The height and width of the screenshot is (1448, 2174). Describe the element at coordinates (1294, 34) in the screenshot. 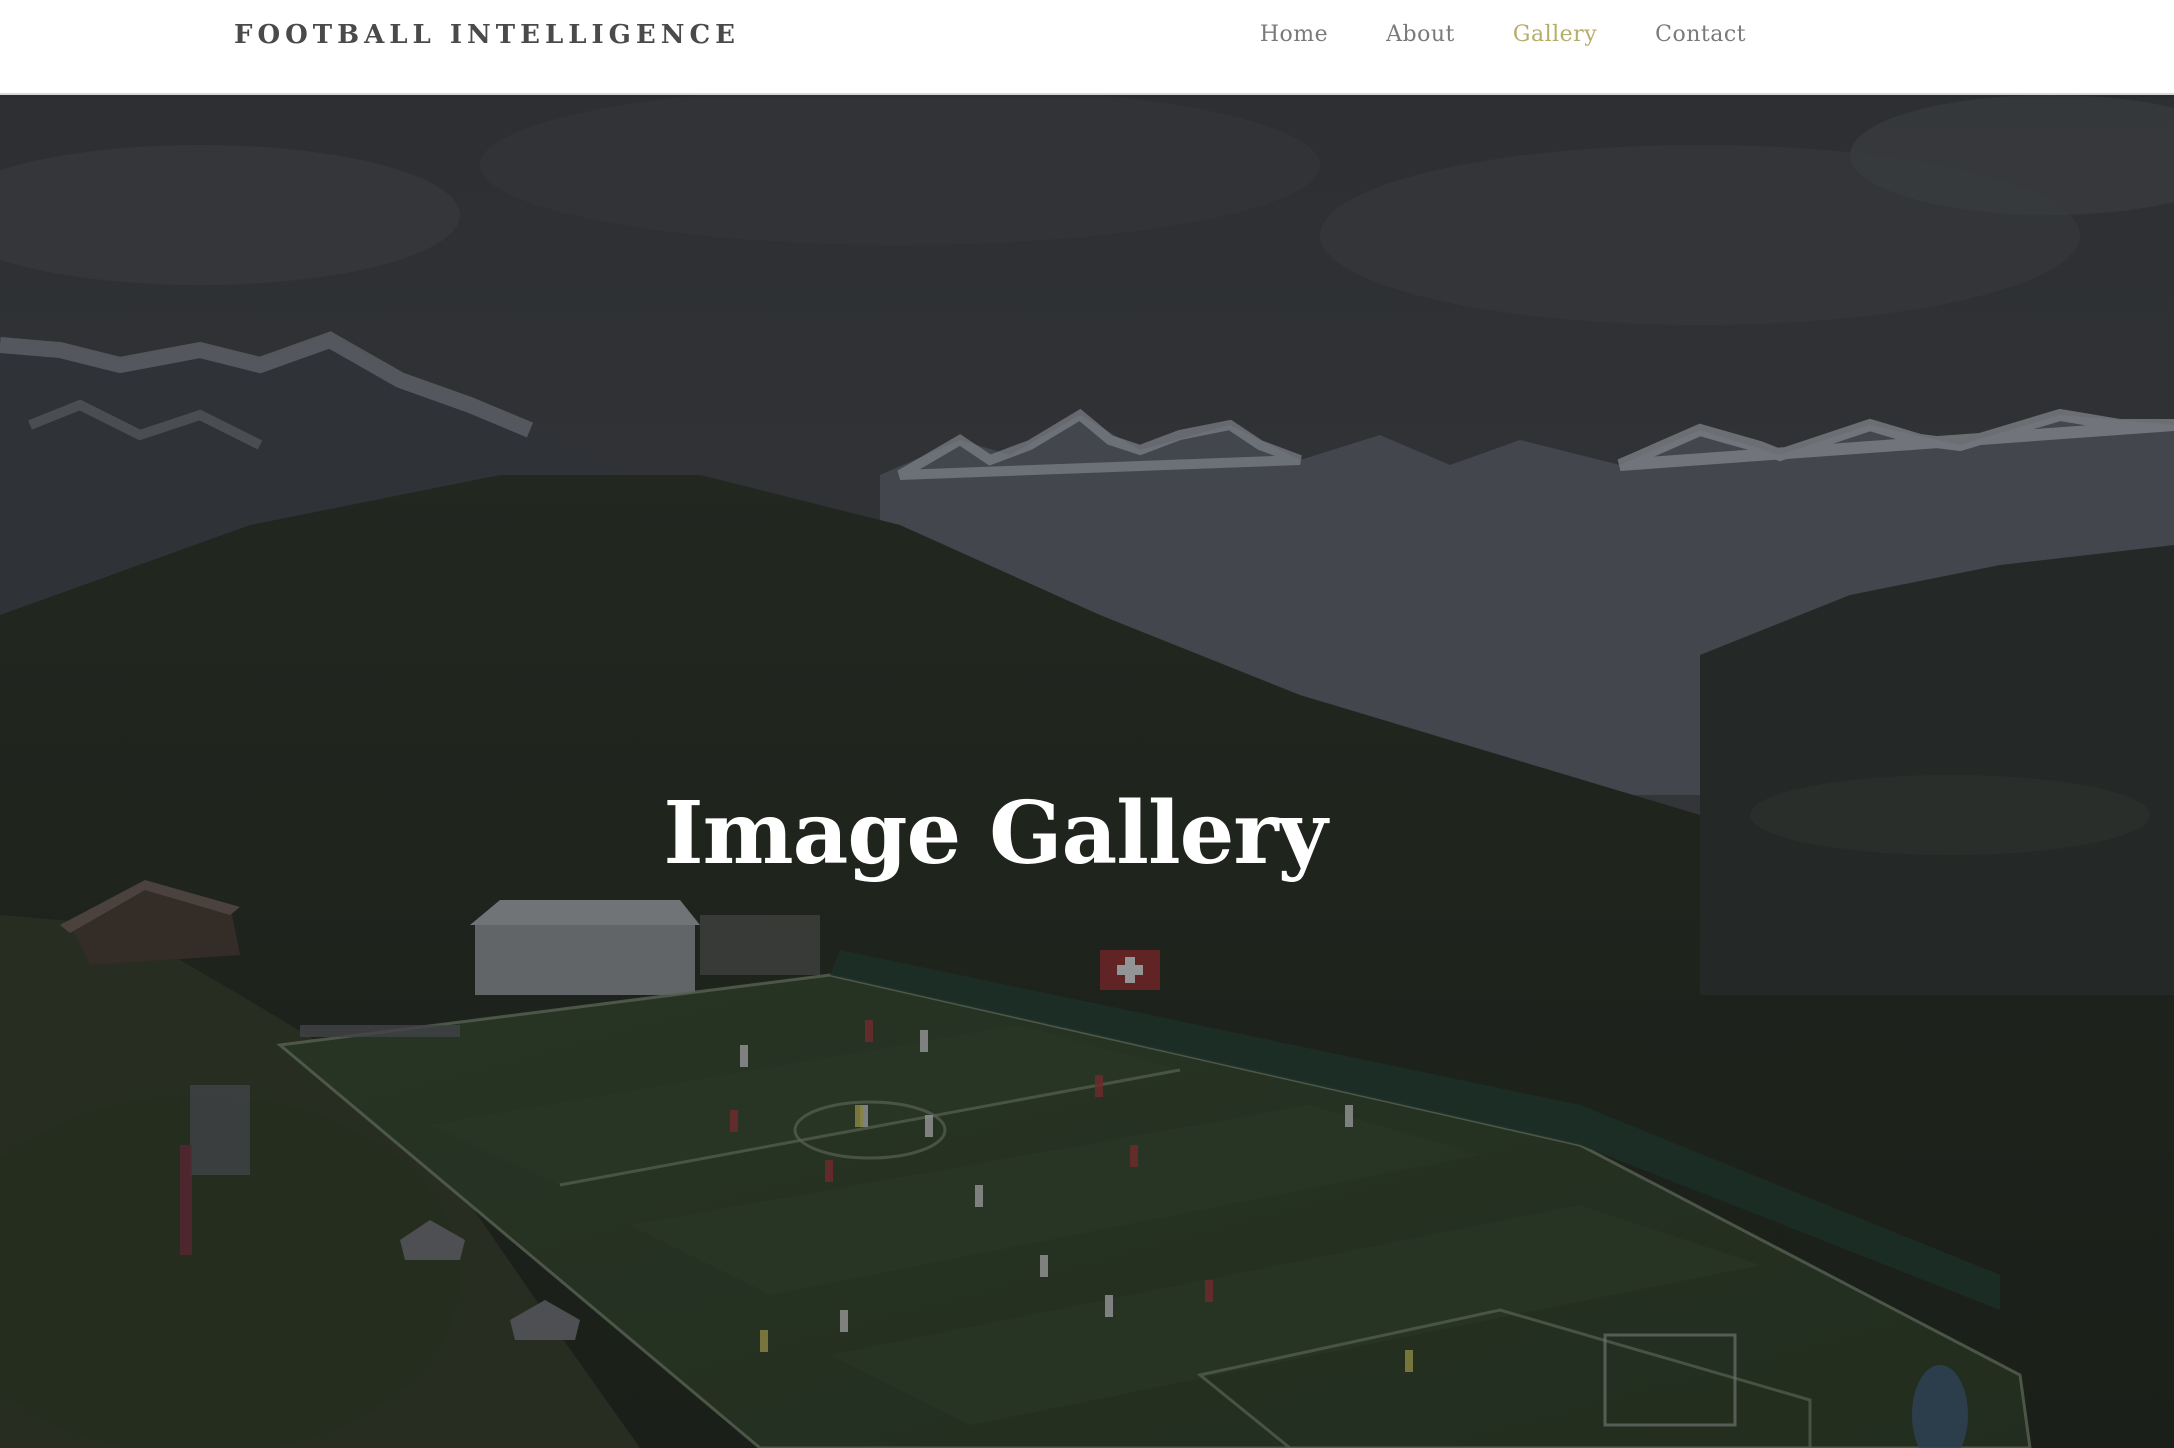

I see `nav-item-home: Home` at that location.